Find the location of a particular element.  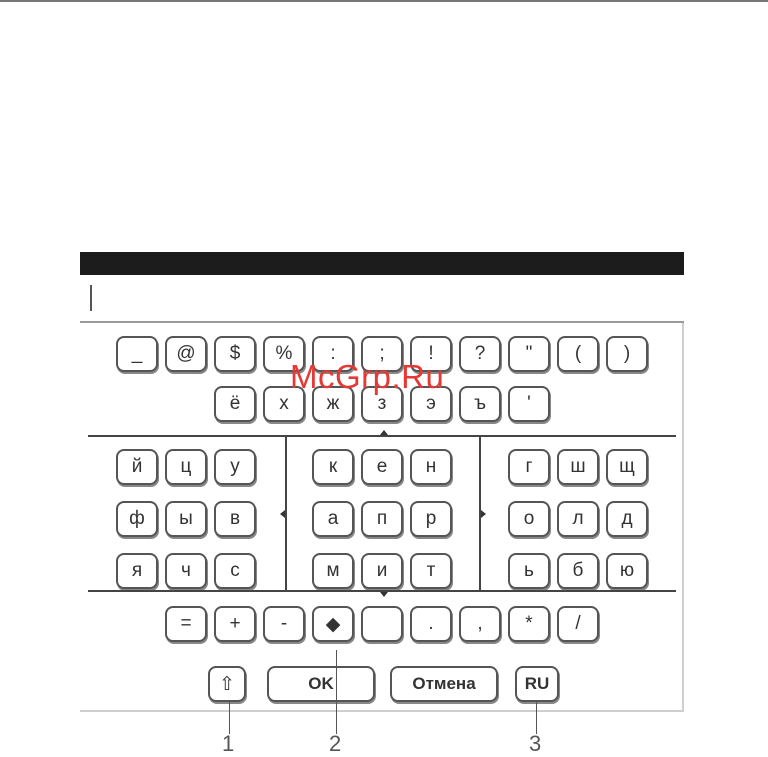

key-center-block-1-2-label: р is located at coordinates (431, 518).